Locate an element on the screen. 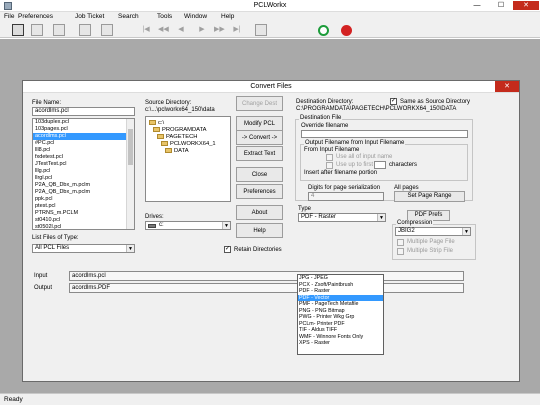 The height and width of the screenshot is (405, 540). source-dir-label: Source Directory: is located at coordinates (168, 103).